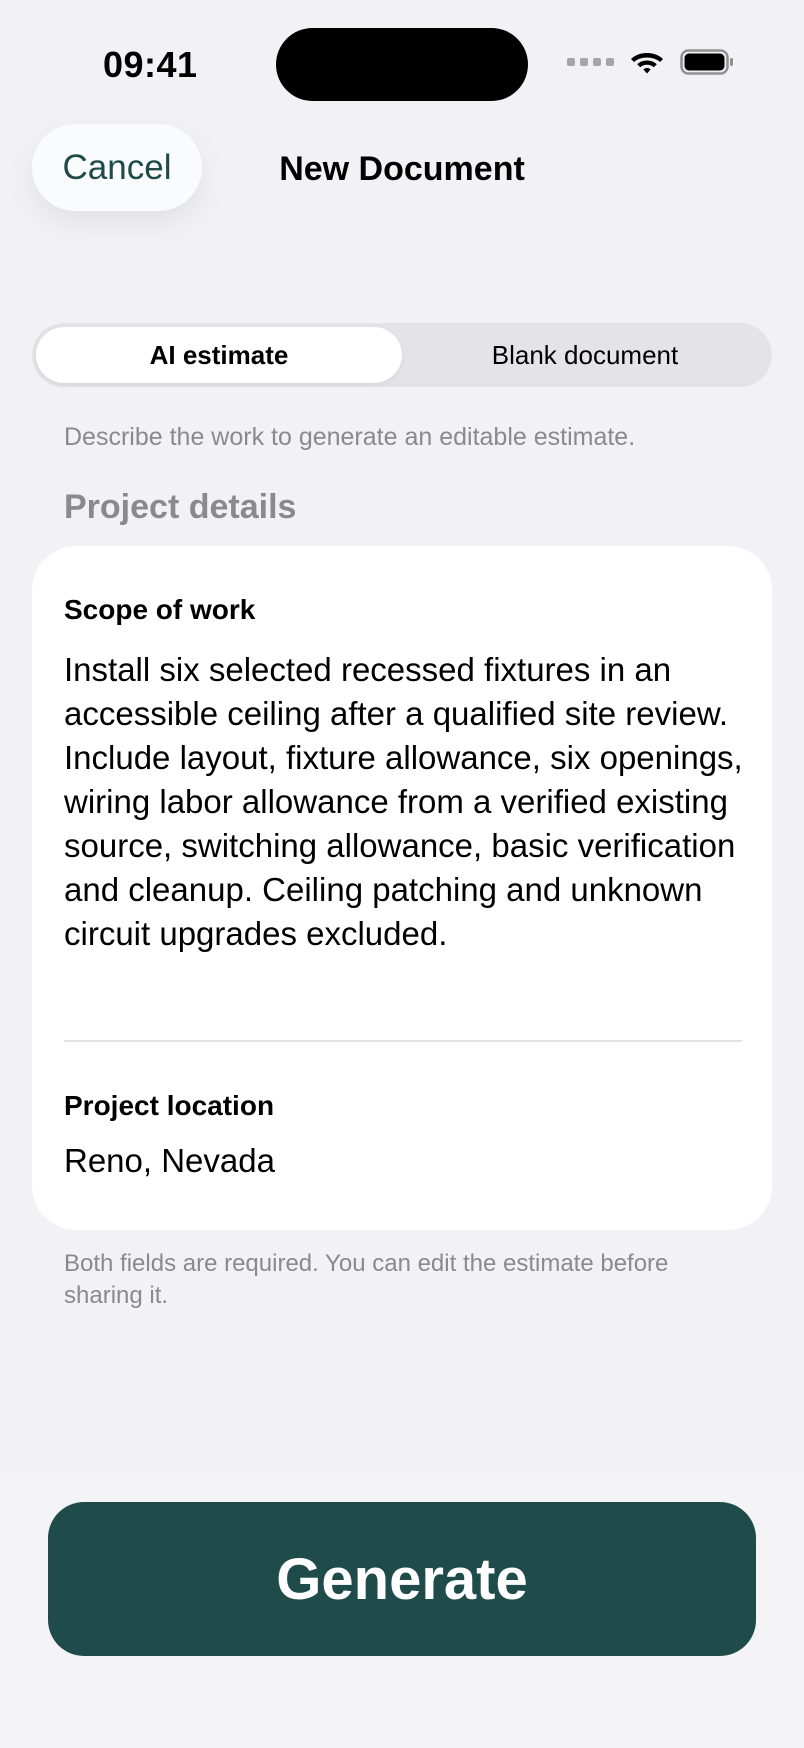 This screenshot has width=804, height=1748. What do you see at coordinates (219, 355) in the screenshot?
I see `segment-ai-estimate: AI estimate` at bounding box center [219, 355].